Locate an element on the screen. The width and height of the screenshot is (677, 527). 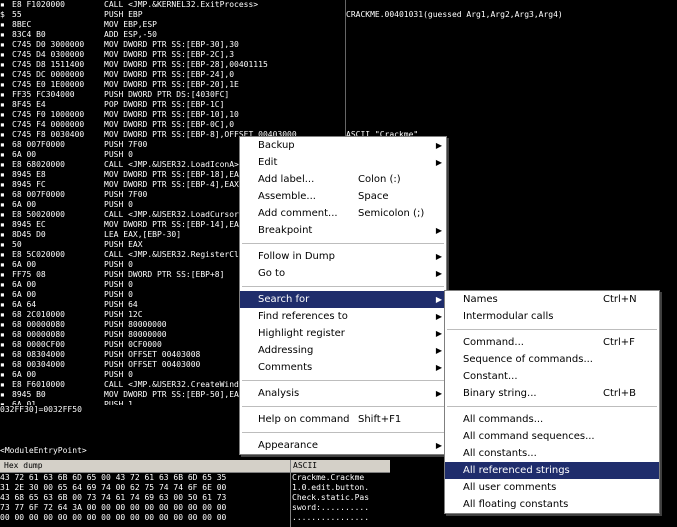
menu-item-label: Names is located at coordinates (480, 299).